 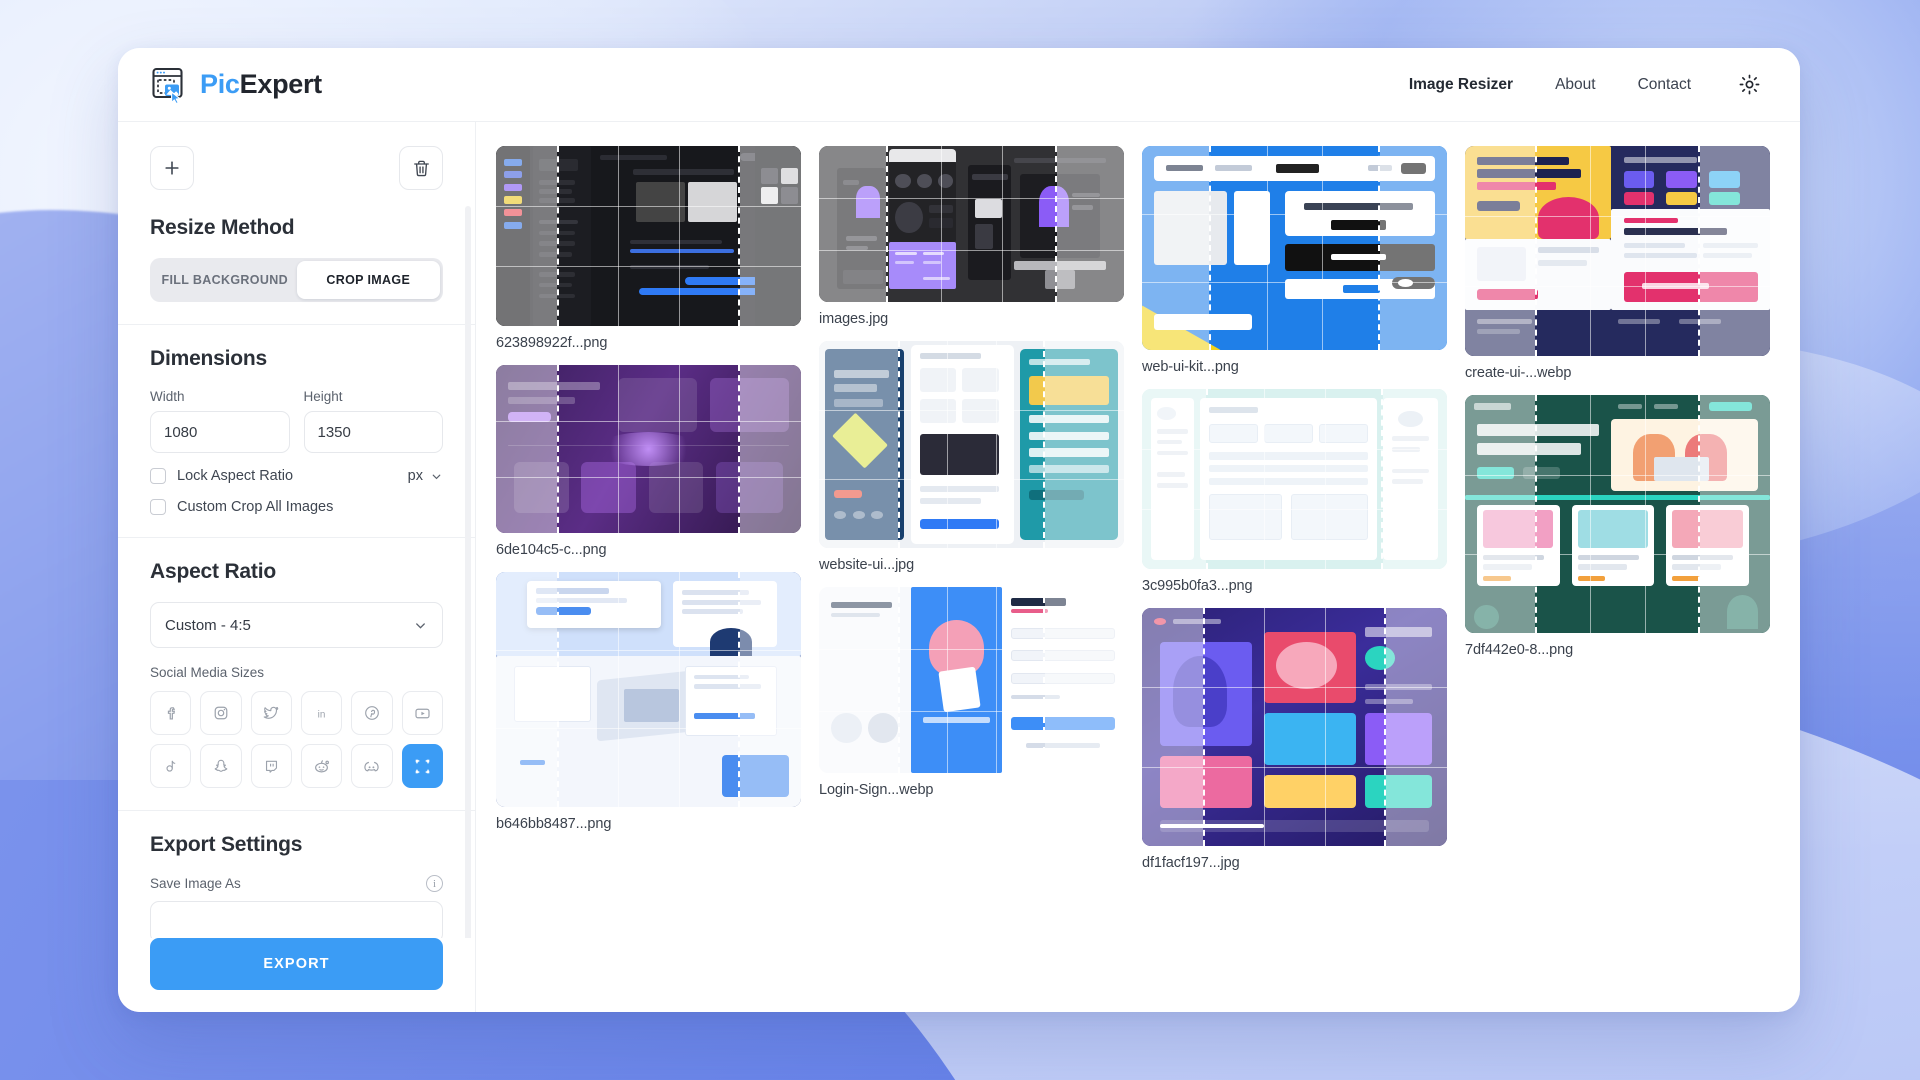 I want to click on chevron-down-icon, so click(x=436, y=476).